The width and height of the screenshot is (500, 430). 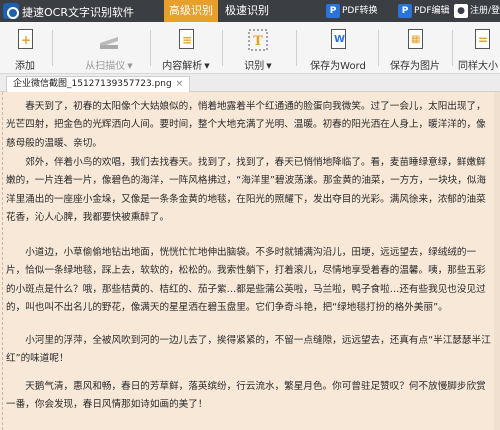 What do you see at coordinates (415, 40) in the screenshot?
I see `image-doc-icon: ▦` at bounding box center [415, 40].